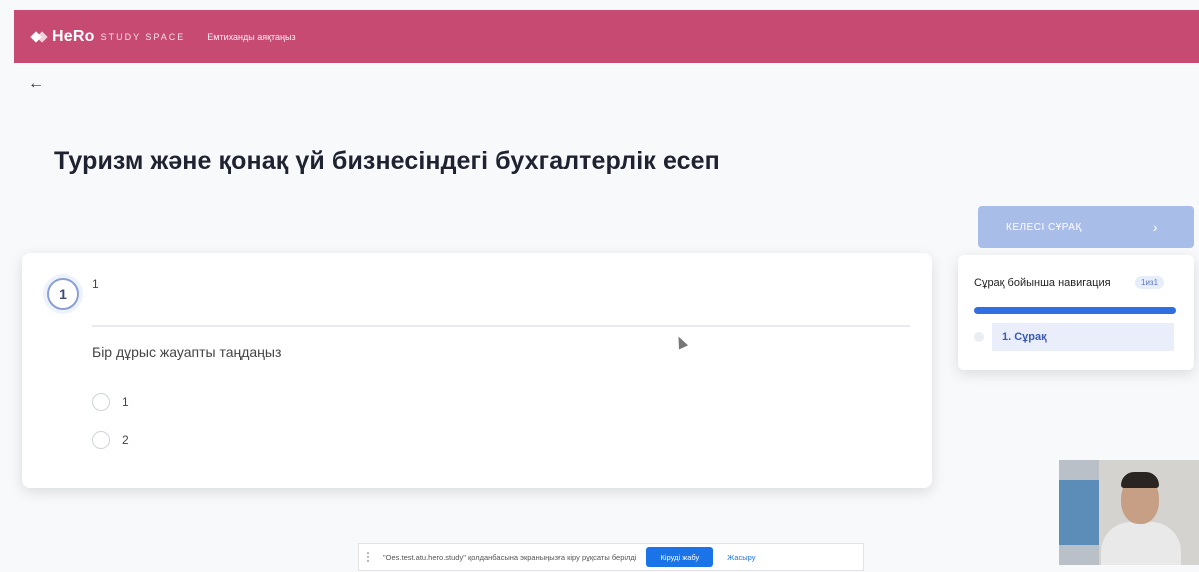 The image size is (1199, 572). What do you see at coordinates (1086, 227) in the screenshot?
I see `next-question-button: КЕЛЕСІ СҰРАҚ ›` at bounding box center [1086, 227].